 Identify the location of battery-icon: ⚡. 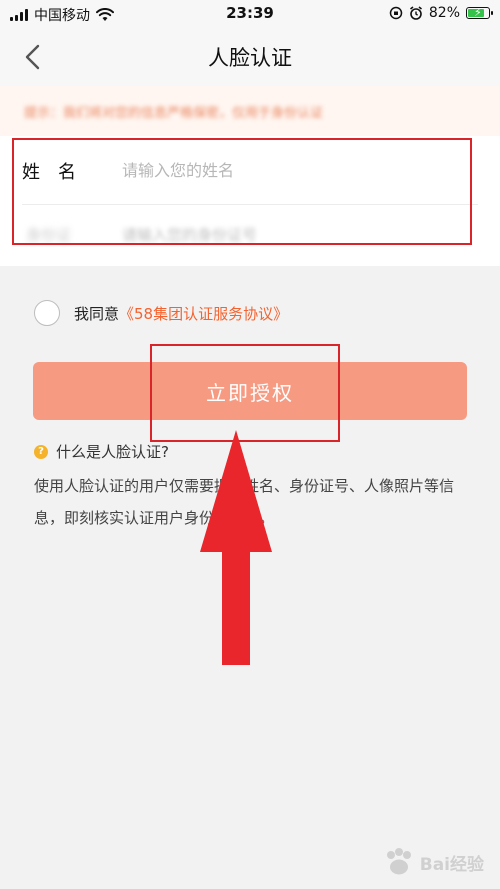
(479, 12).